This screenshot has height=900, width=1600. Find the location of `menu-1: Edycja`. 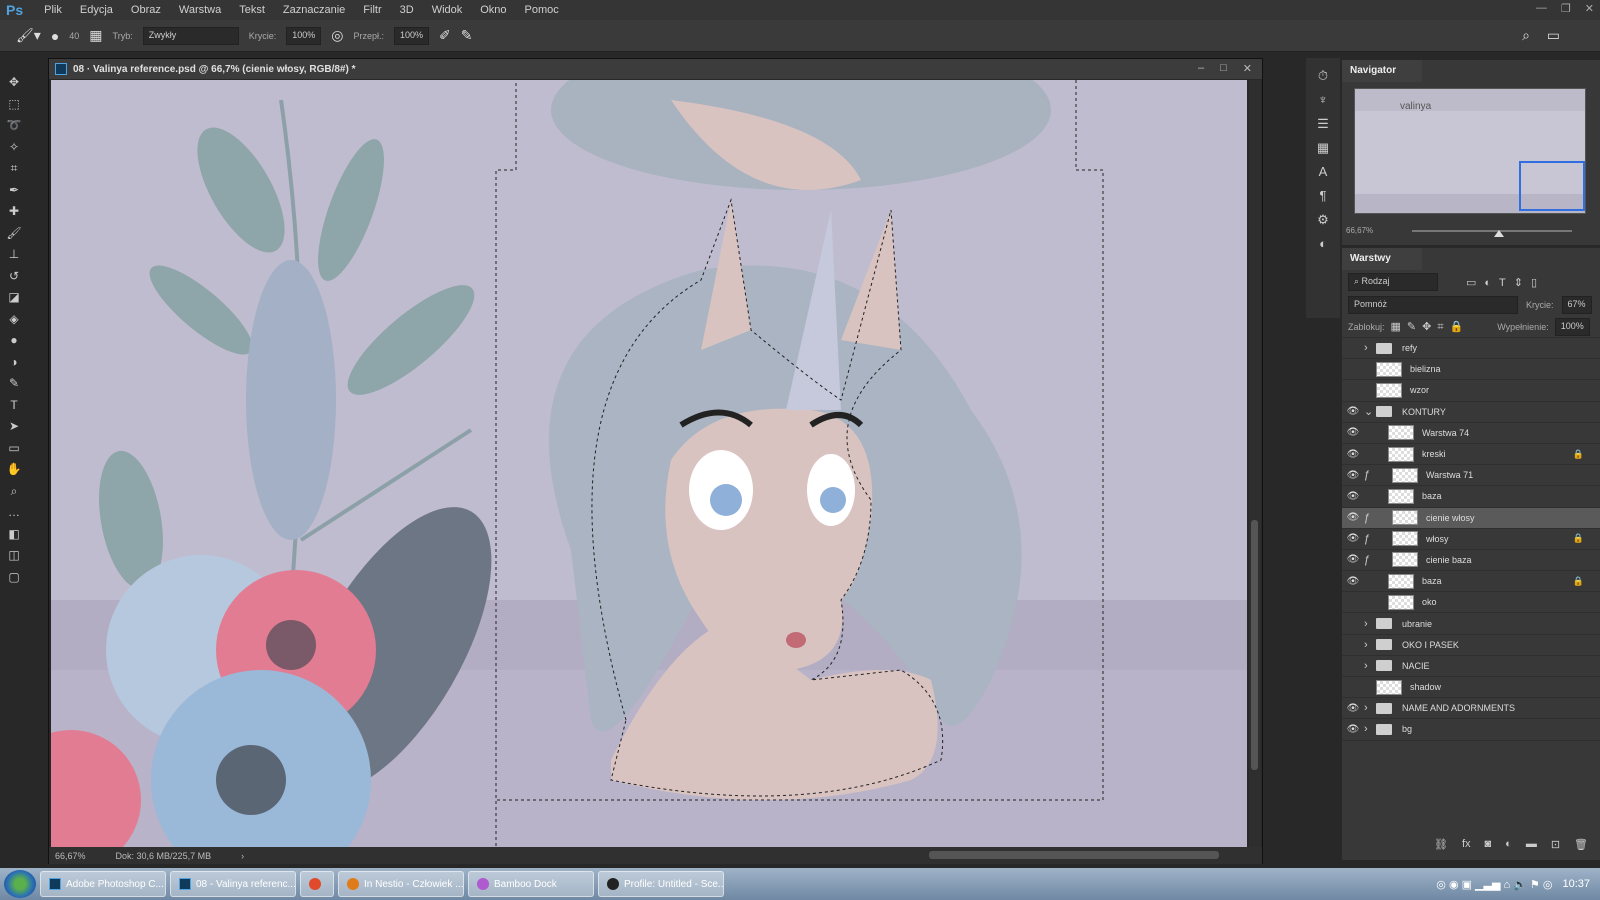

menu-1: Edycja is located at coordinates (96, 10).